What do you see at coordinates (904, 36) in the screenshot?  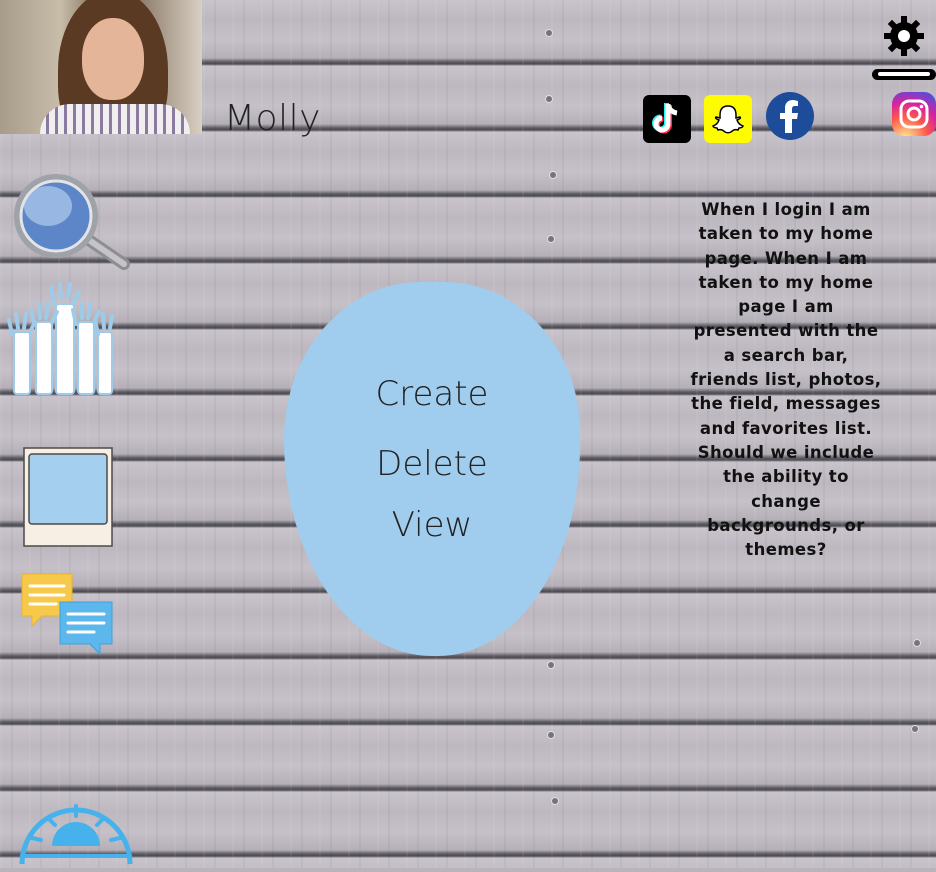 I see `gear-icon` at bounding box center [904, 36].